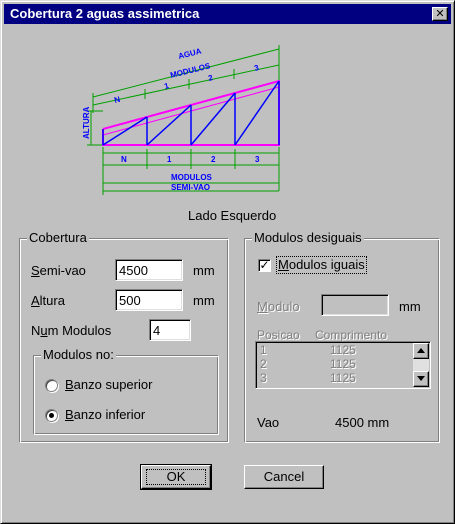  I want to click on modulos-iguais-label: Modulos iguais, so click(321, 265).